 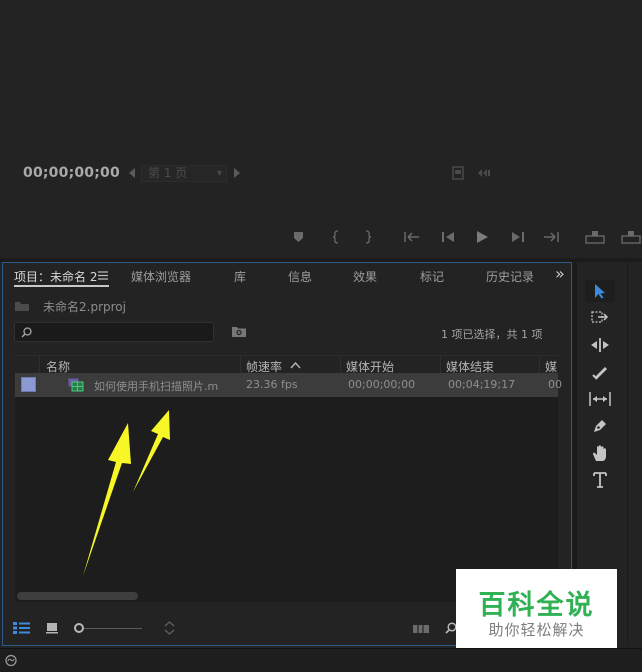 I want to click on pen-icon, so click(x=600, y=426).